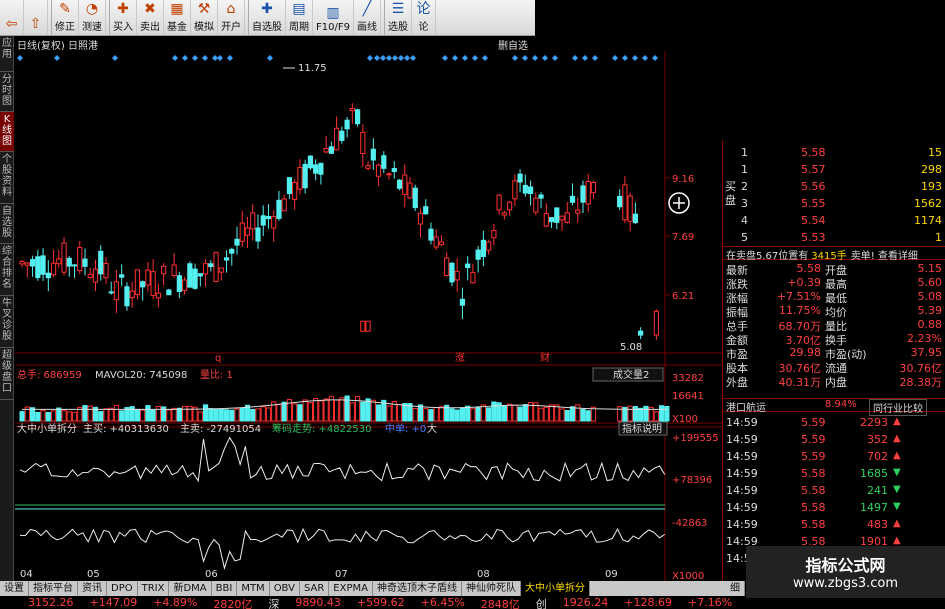 This screenshot has width=945, height=609. Describe the element at coordinates (898, 407) in the screenshot. I see `peer-compare-button: 同行业比较` at that location.